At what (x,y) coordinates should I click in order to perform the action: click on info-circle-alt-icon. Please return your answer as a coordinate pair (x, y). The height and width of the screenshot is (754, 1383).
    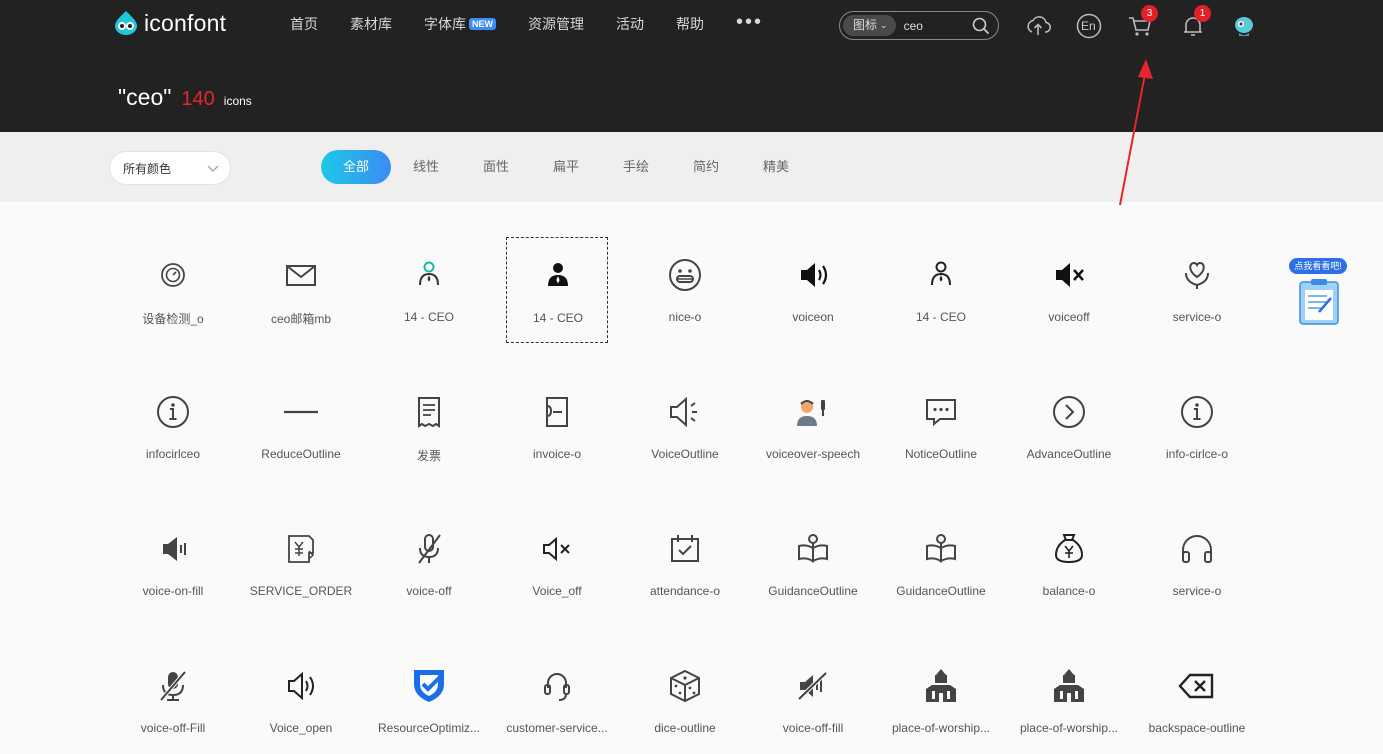
    Looking at the image, I should click on (1197, 412).